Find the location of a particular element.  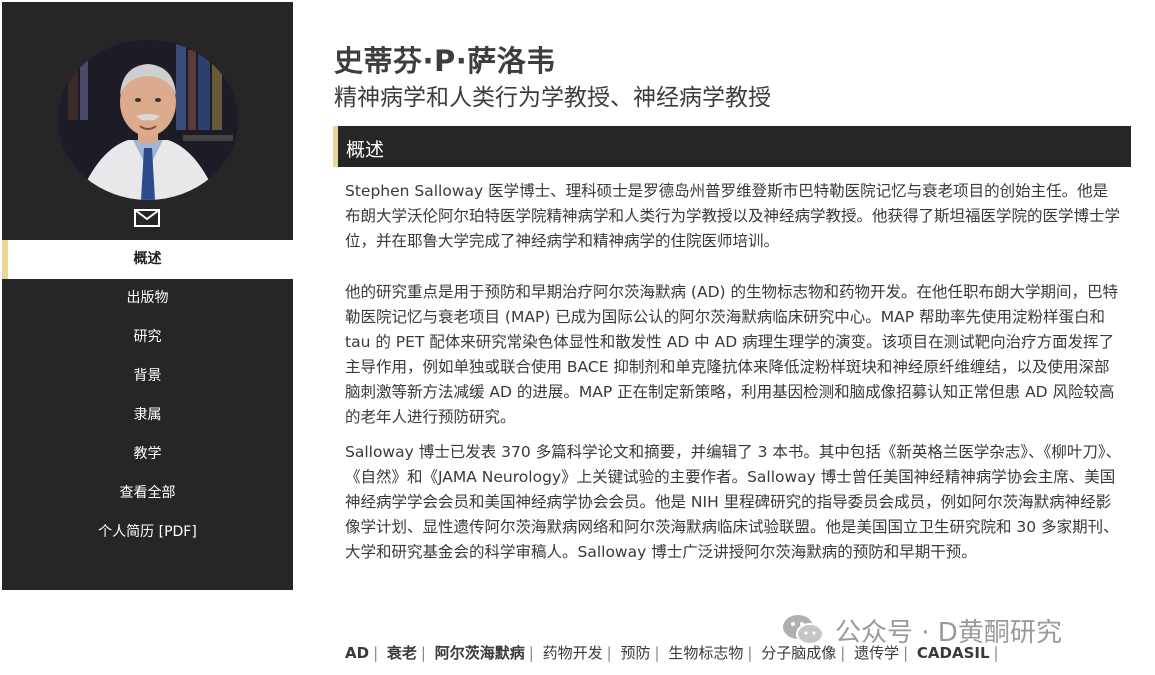

section-heading: 概述 is located at coordinates (365, 150).